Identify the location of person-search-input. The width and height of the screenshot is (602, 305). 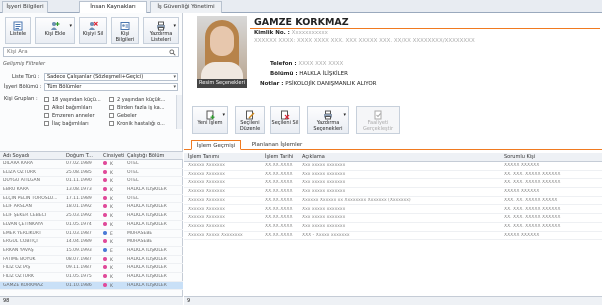
(87, 52).